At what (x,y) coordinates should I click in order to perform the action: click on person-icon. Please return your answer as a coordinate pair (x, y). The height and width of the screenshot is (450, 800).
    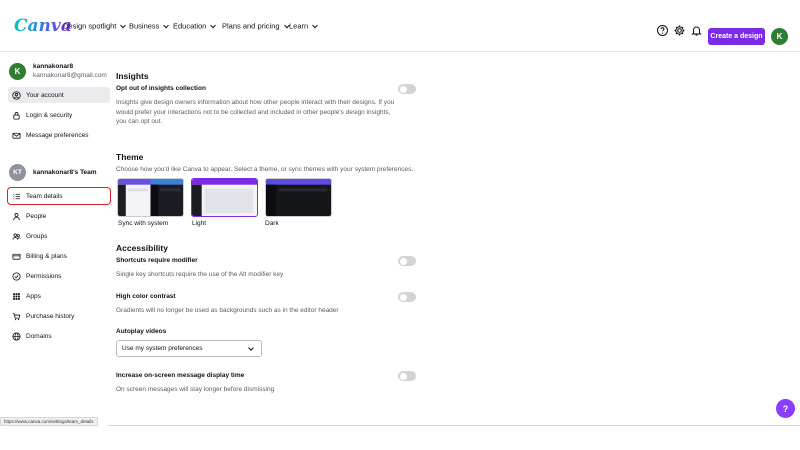
    Looking at the image, I should click on (16, 216).